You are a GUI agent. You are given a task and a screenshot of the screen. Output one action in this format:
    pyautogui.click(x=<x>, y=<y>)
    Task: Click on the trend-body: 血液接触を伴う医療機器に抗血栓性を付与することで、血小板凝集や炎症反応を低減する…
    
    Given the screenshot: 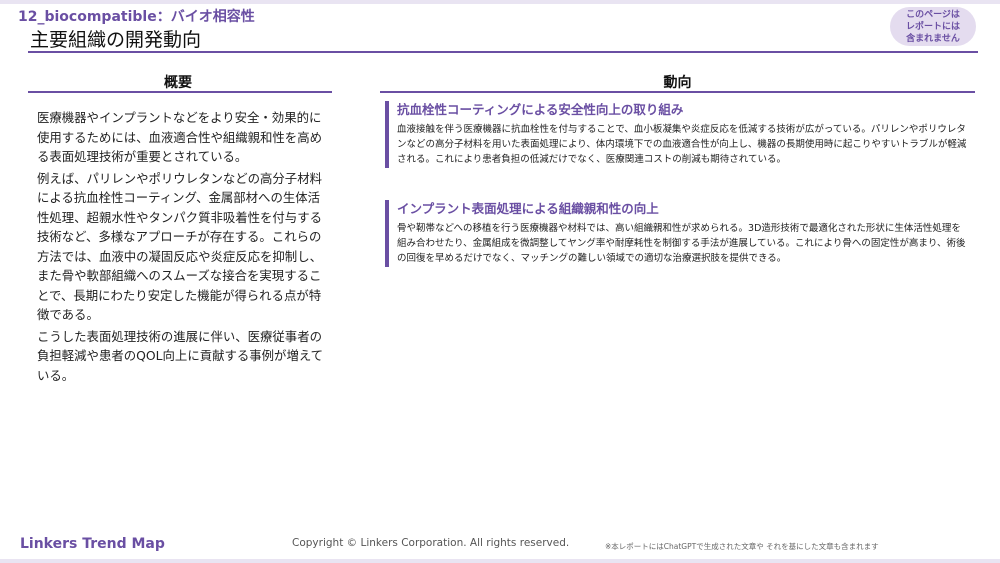 What is the action you would take?
    pyautogui.click(x=682, y=145)
    